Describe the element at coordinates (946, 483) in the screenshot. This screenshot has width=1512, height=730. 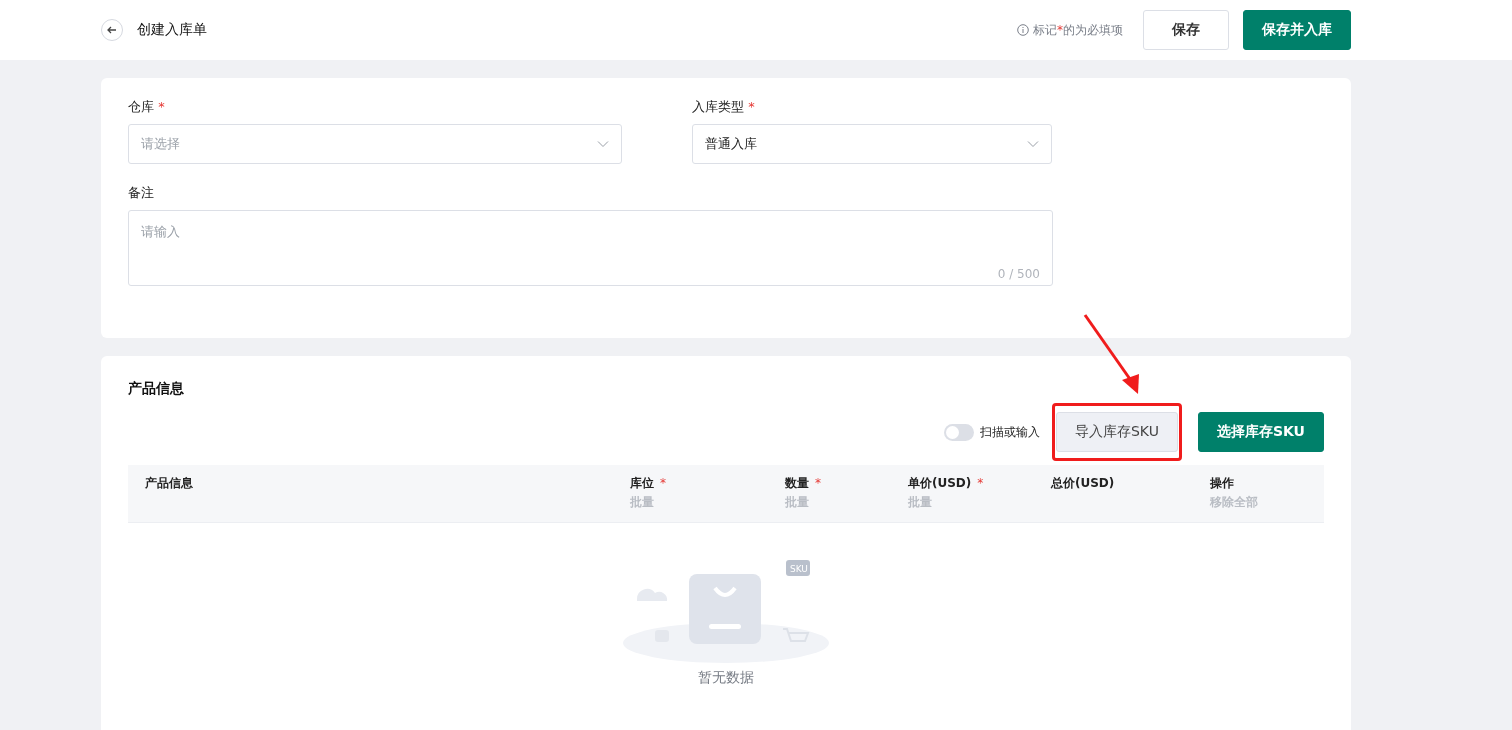
I see `column-header: 单价(USD) *` at that location.